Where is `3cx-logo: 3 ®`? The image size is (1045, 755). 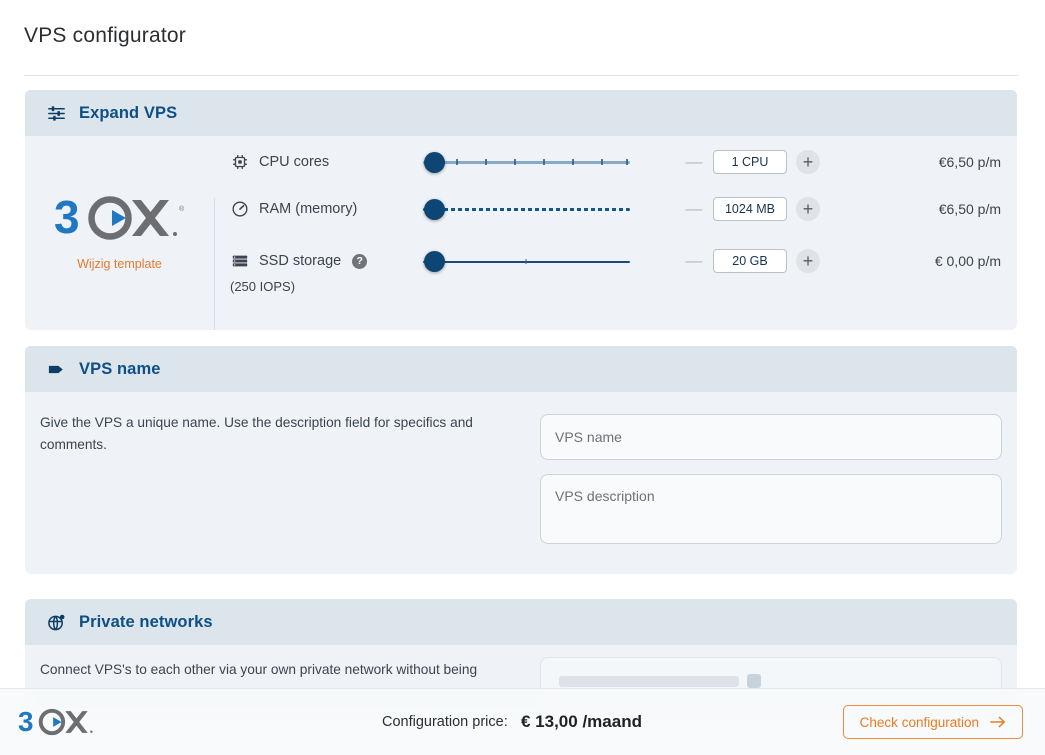
3cx-logo: 3 ® is located at coordinates (119, 218).